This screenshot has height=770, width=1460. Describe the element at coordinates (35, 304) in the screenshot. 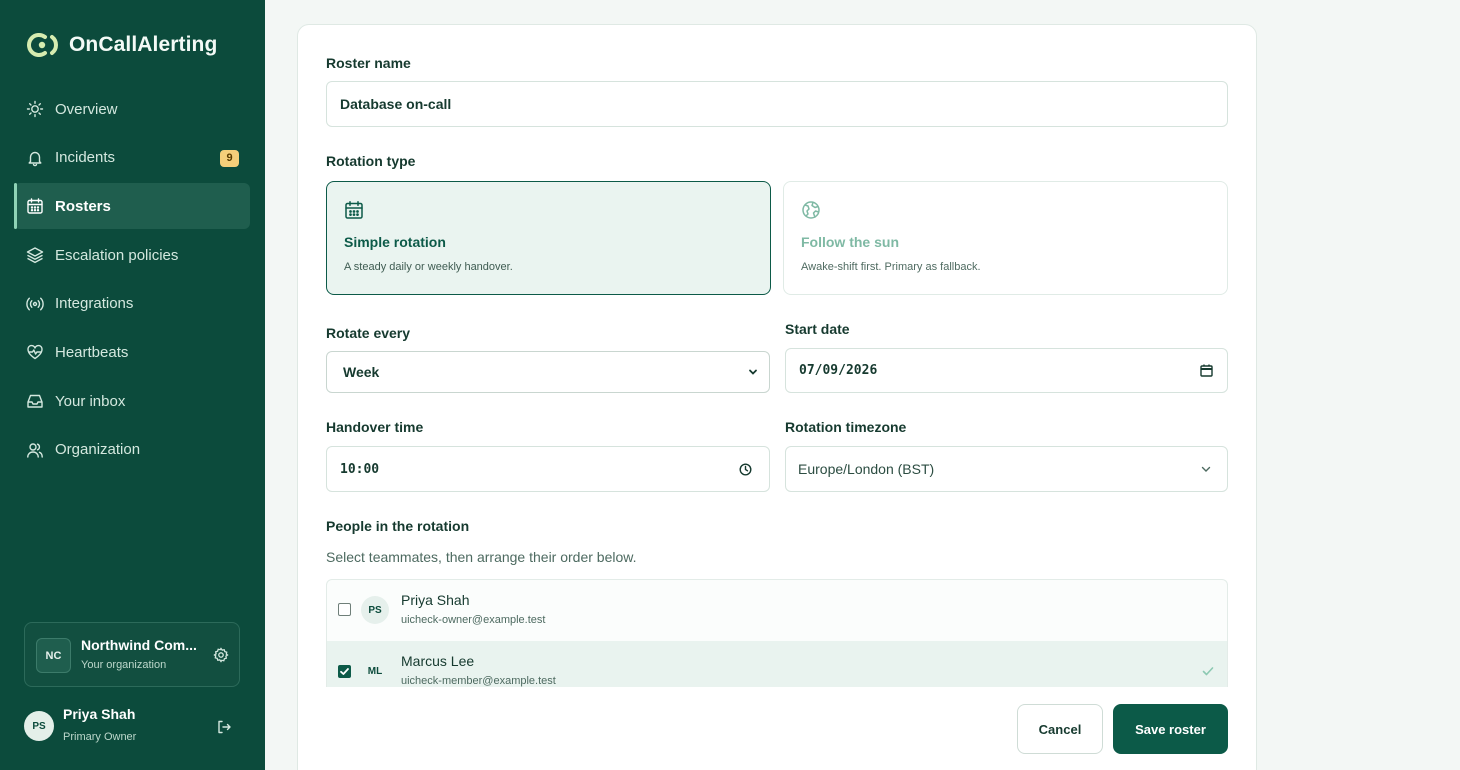

I see `broadcast-icon` at that location.